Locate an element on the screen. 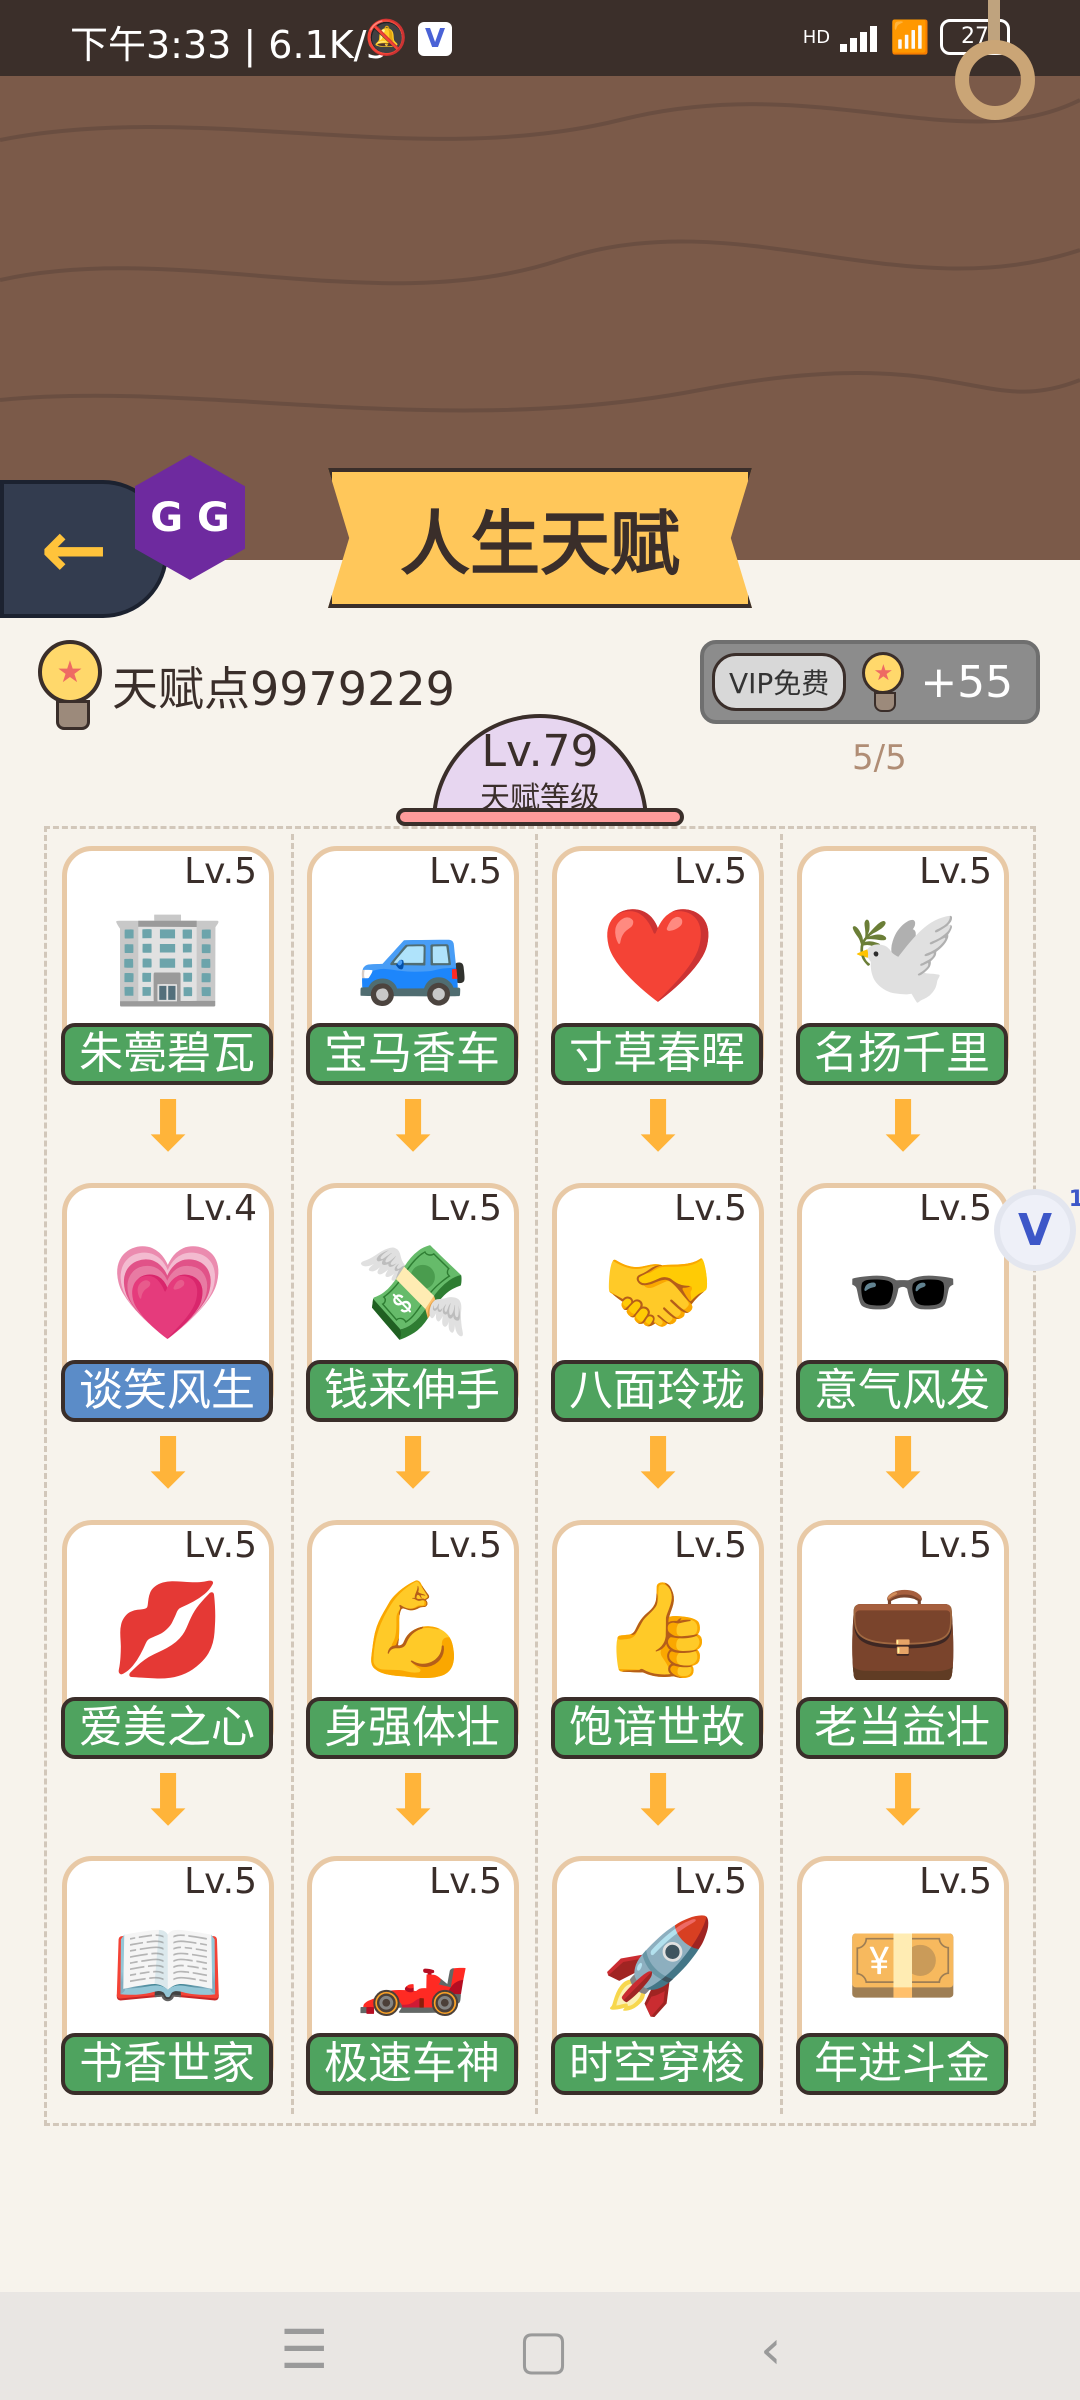 This screenshot has height=2400, width=1080. back-nav-button: ‹ is located at coordinates (771, 2349).